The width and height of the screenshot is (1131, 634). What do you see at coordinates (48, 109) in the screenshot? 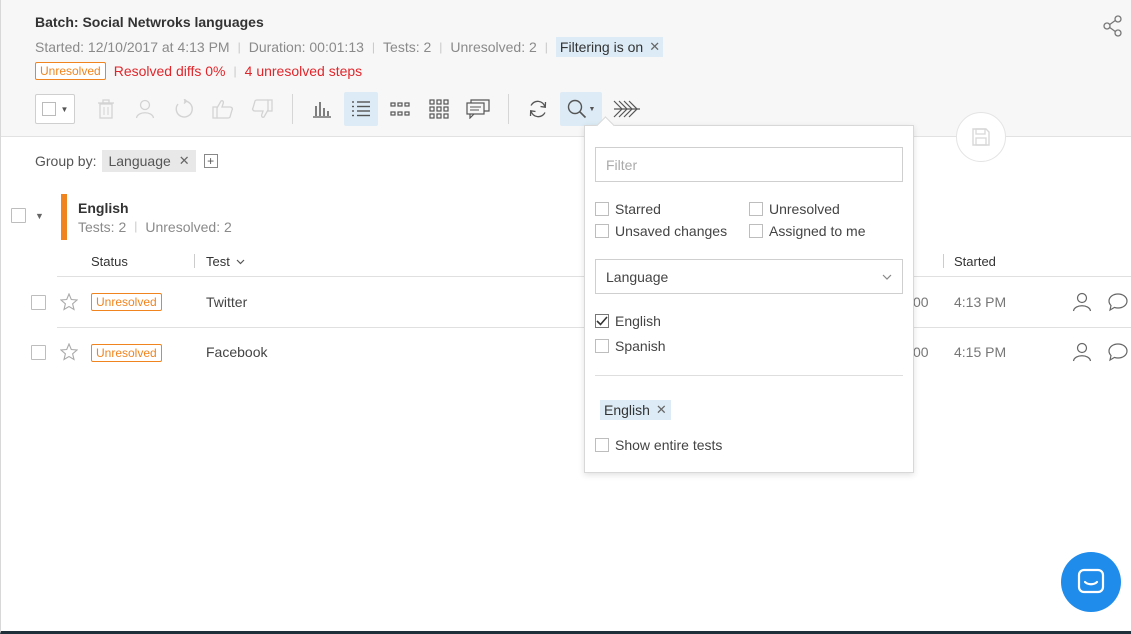
I see `select-all-checkbox` at bounding box center [48, 109].